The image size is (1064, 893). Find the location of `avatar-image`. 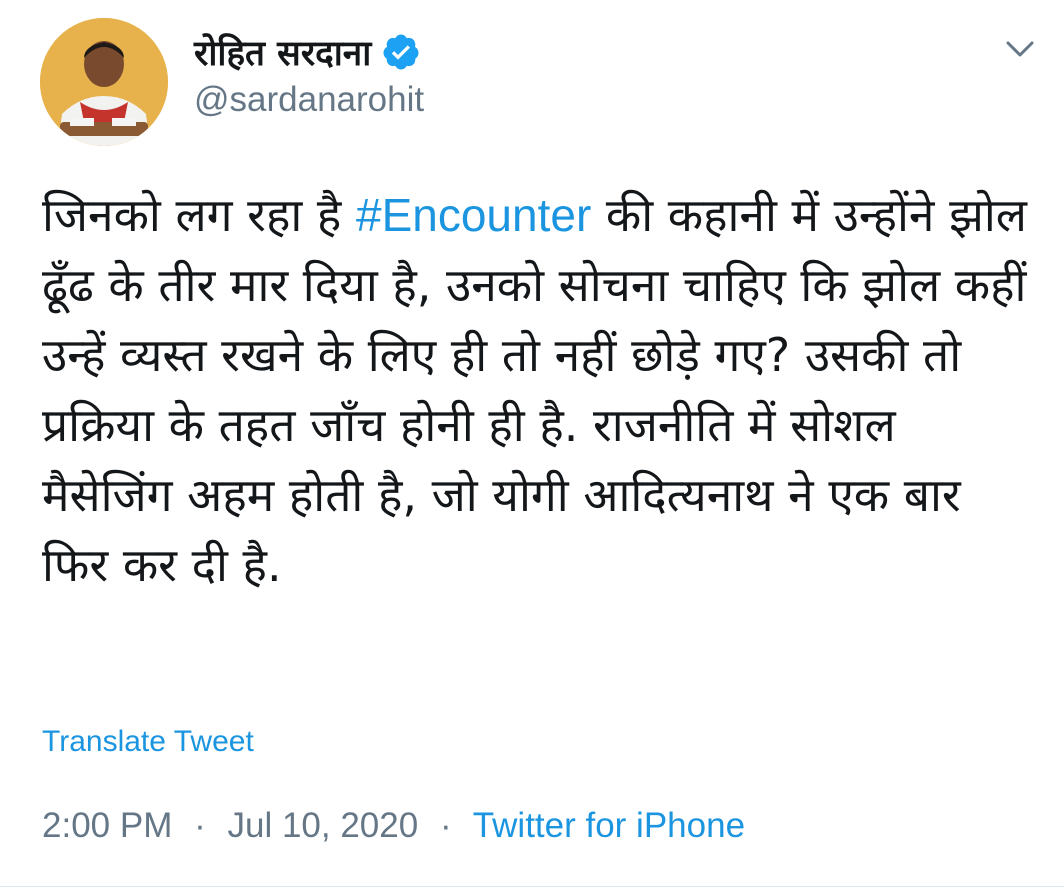

avatar-image is located at coordinates (104, 82).